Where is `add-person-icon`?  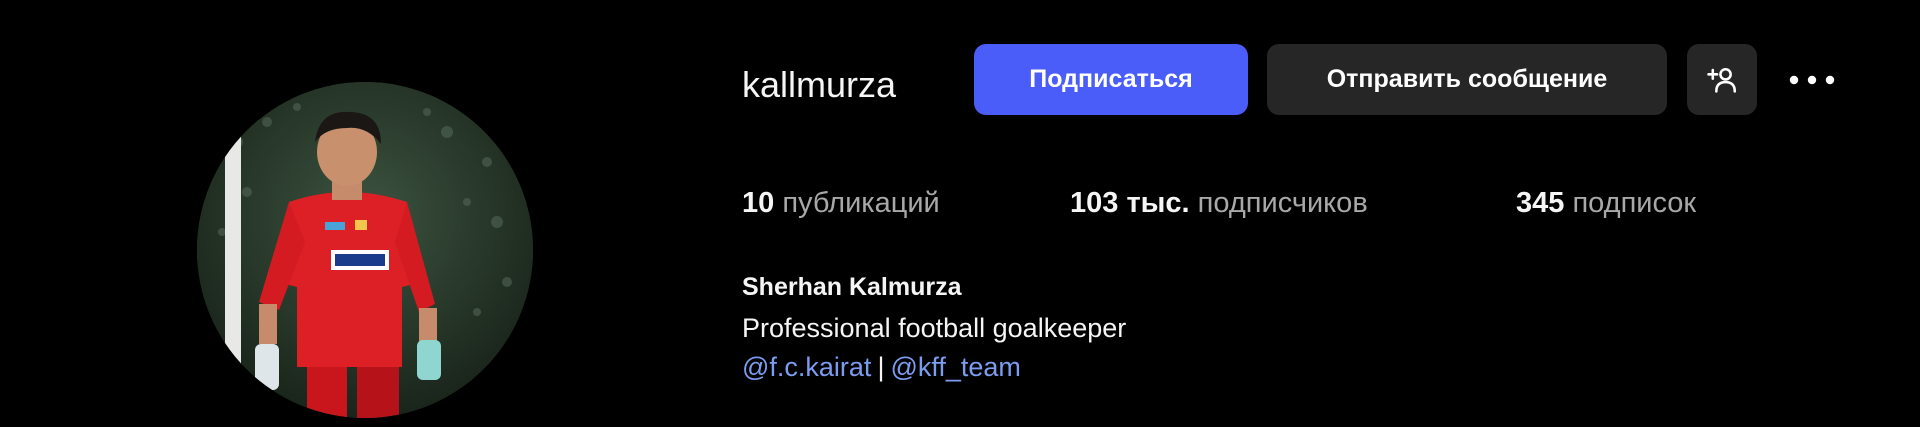
add-person-icon is located at coordinates (1722, 80).